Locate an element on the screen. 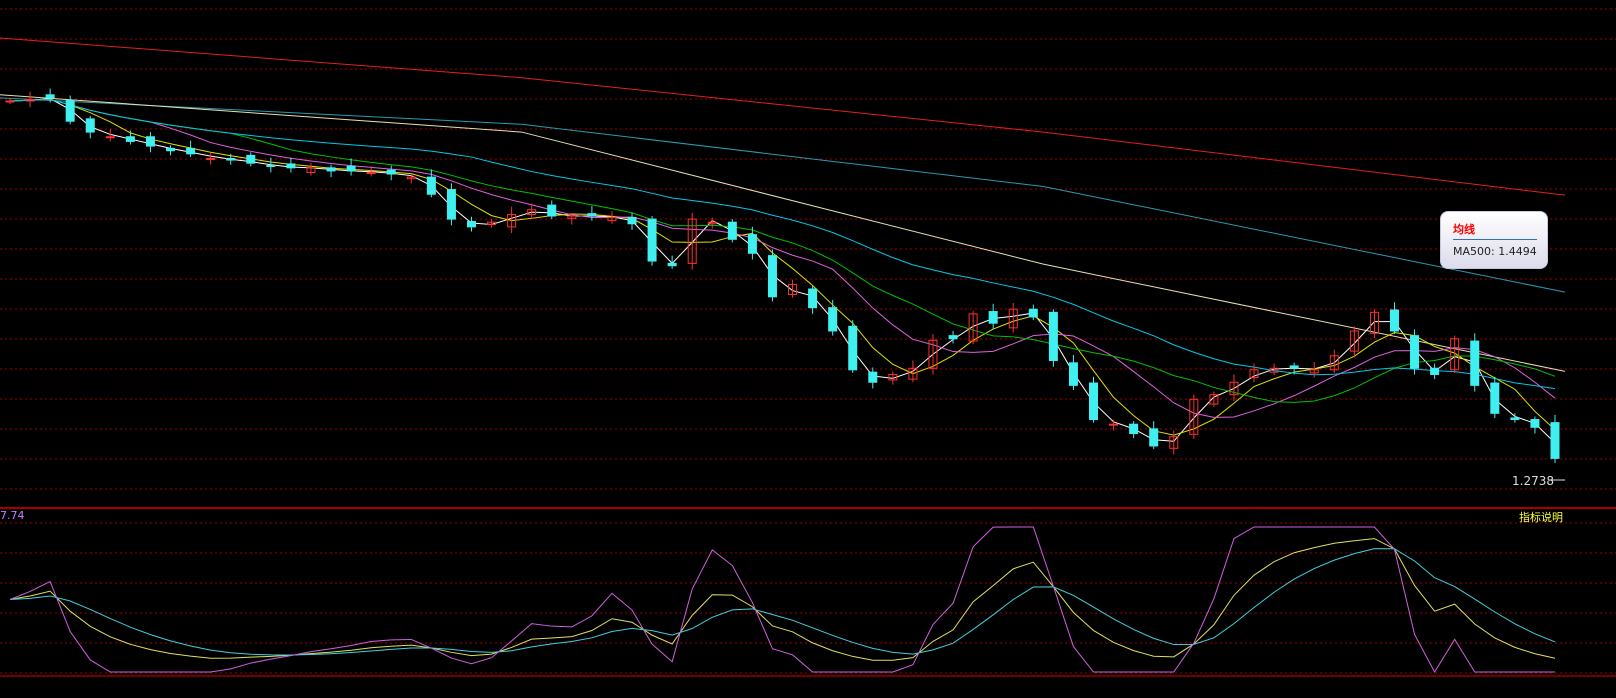  tooltip-divider is located at coordinates (1495, 239).